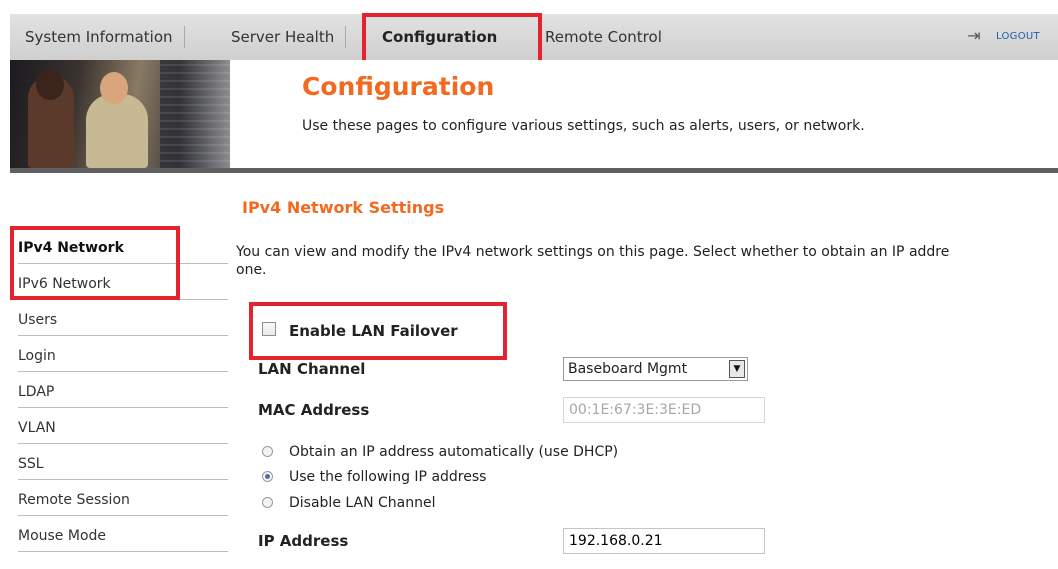 Image resolution: width=1058 pixels, height=569 pixels. Describe the element at coordinates (119, 500) in the screenshot. I see `sidebar-item-remote-session: Remote Session` at that location.